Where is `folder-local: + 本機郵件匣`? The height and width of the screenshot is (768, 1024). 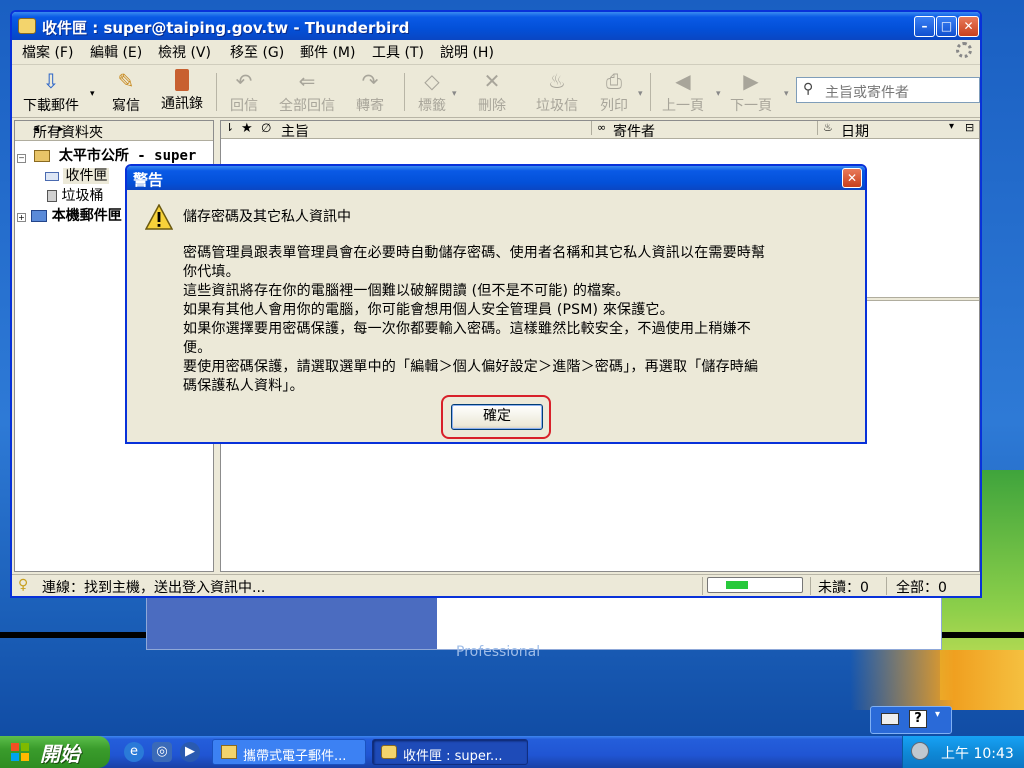 folder-local: + 本機郵件匣 is located at coordinates (69, 215).